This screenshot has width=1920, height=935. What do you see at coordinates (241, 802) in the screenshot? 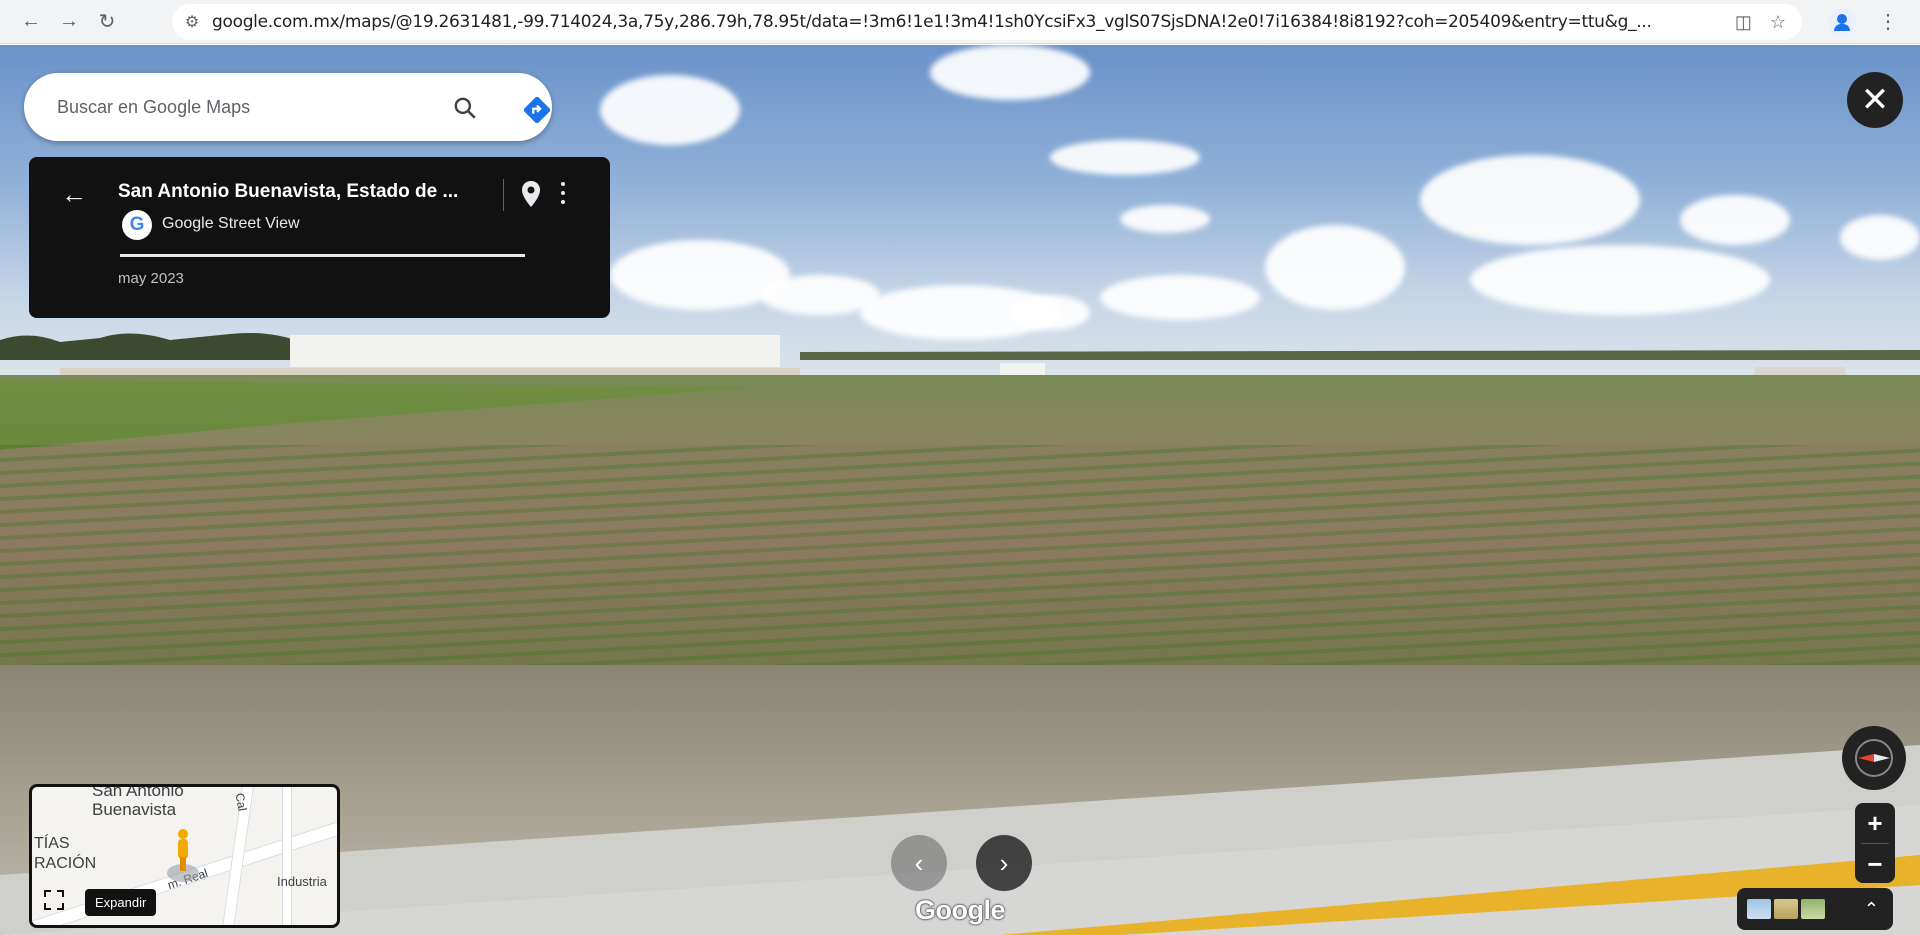
I see `minimap-road-cal: Cal` at bounding box center [241, 802].